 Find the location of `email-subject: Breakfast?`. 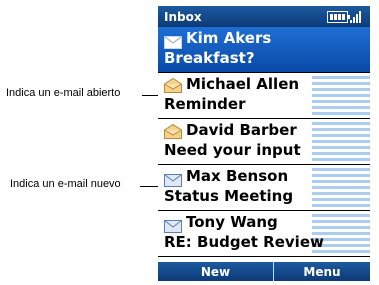

email-subject: Breakfast? is located at coordinates (209, 58).